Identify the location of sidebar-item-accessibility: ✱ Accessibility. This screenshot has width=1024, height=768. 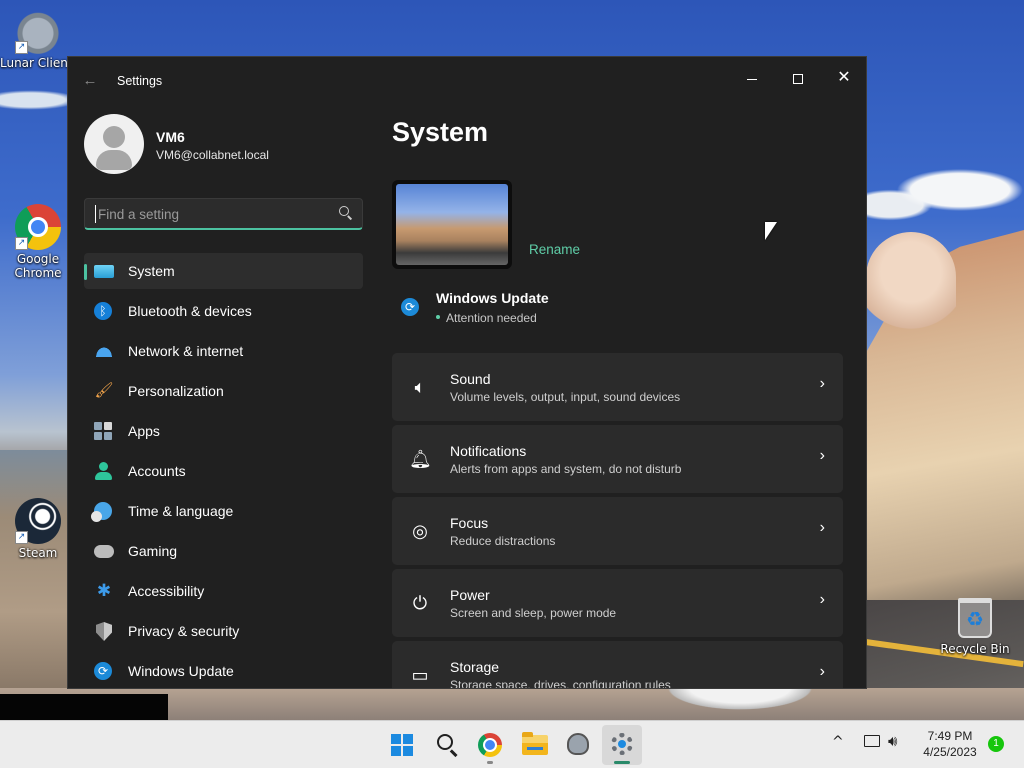
(223, 591).